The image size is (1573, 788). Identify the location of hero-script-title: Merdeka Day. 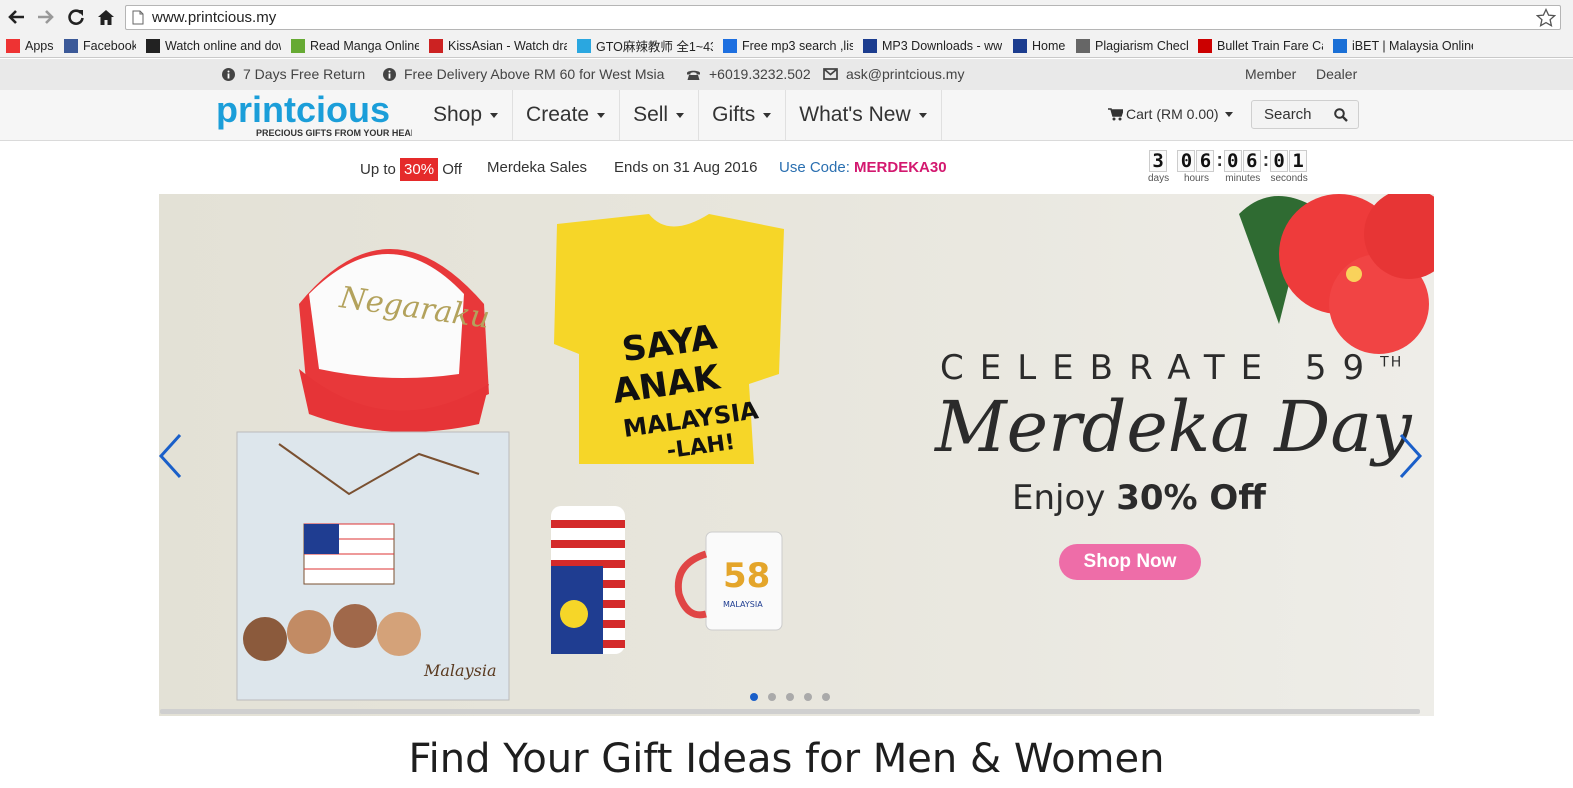
(1173, 427).